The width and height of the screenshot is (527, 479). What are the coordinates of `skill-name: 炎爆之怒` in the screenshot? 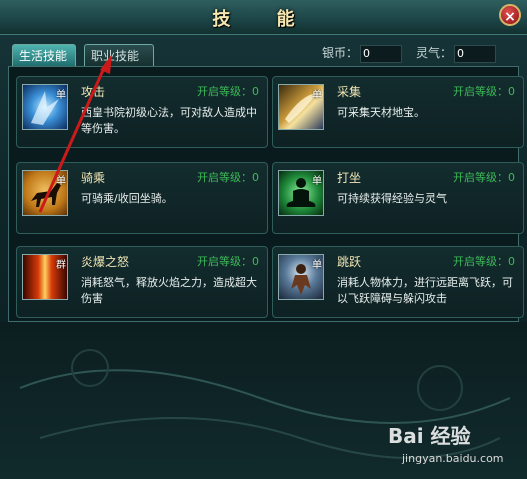 It's located at (105, 262).